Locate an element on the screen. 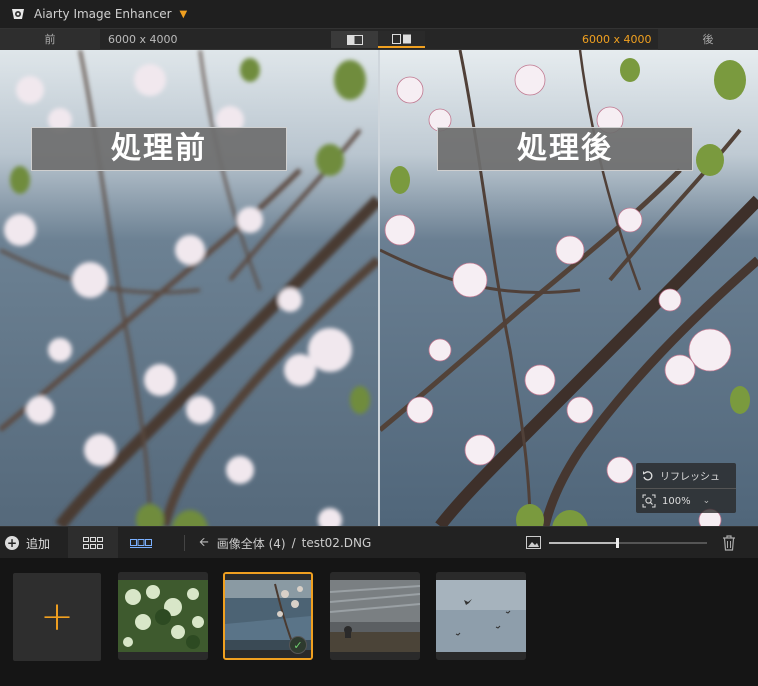  plus-icon: + is located at coordinates (57, 617).